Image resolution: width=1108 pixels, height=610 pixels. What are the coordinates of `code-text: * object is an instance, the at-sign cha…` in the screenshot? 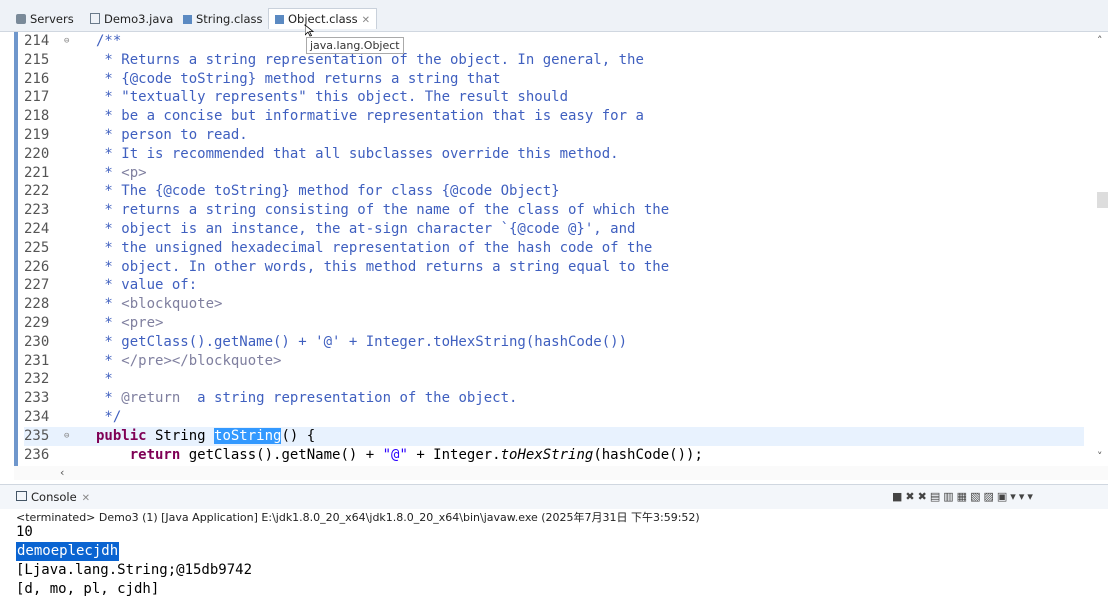 It's located at (366, 228).